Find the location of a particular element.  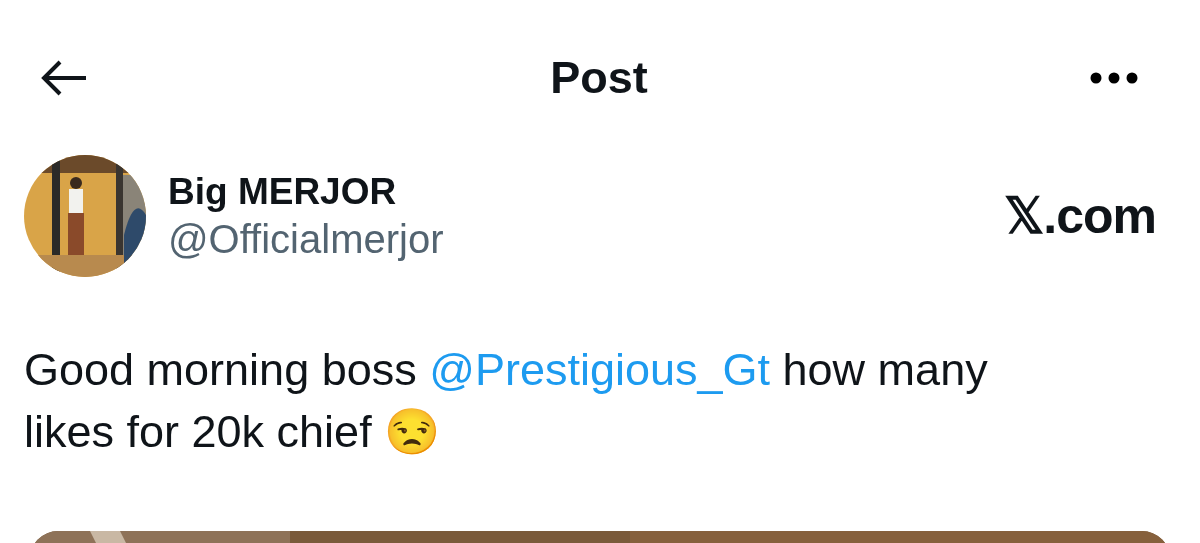

page-title: Post is located at coordinates (599, 77).